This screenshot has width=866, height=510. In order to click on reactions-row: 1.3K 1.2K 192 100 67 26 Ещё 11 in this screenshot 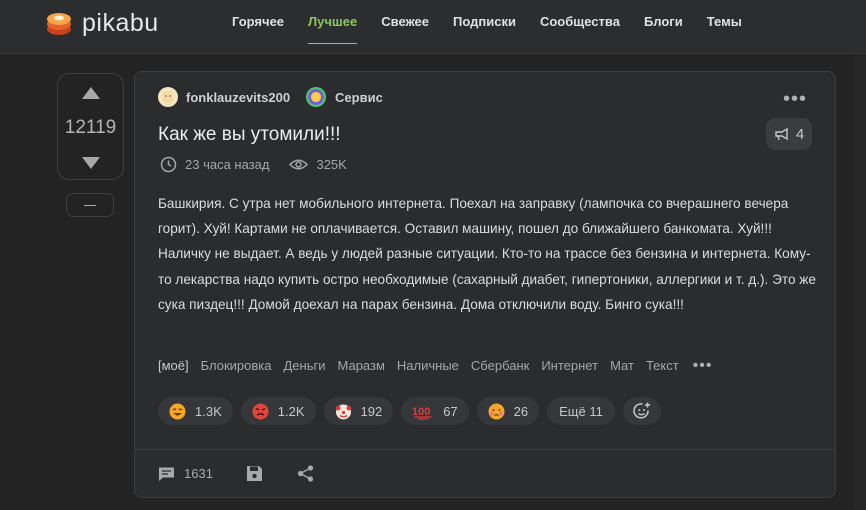, I will do `click(409, 411)`.